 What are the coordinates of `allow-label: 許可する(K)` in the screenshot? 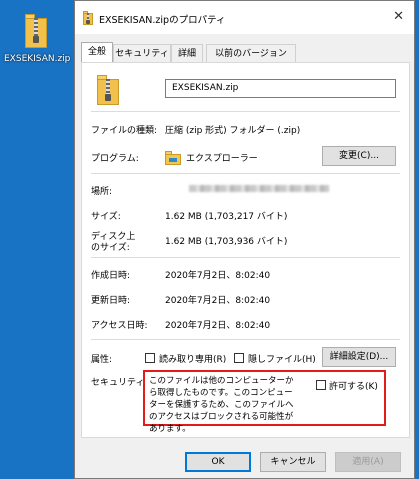 It's located at (353, 385).